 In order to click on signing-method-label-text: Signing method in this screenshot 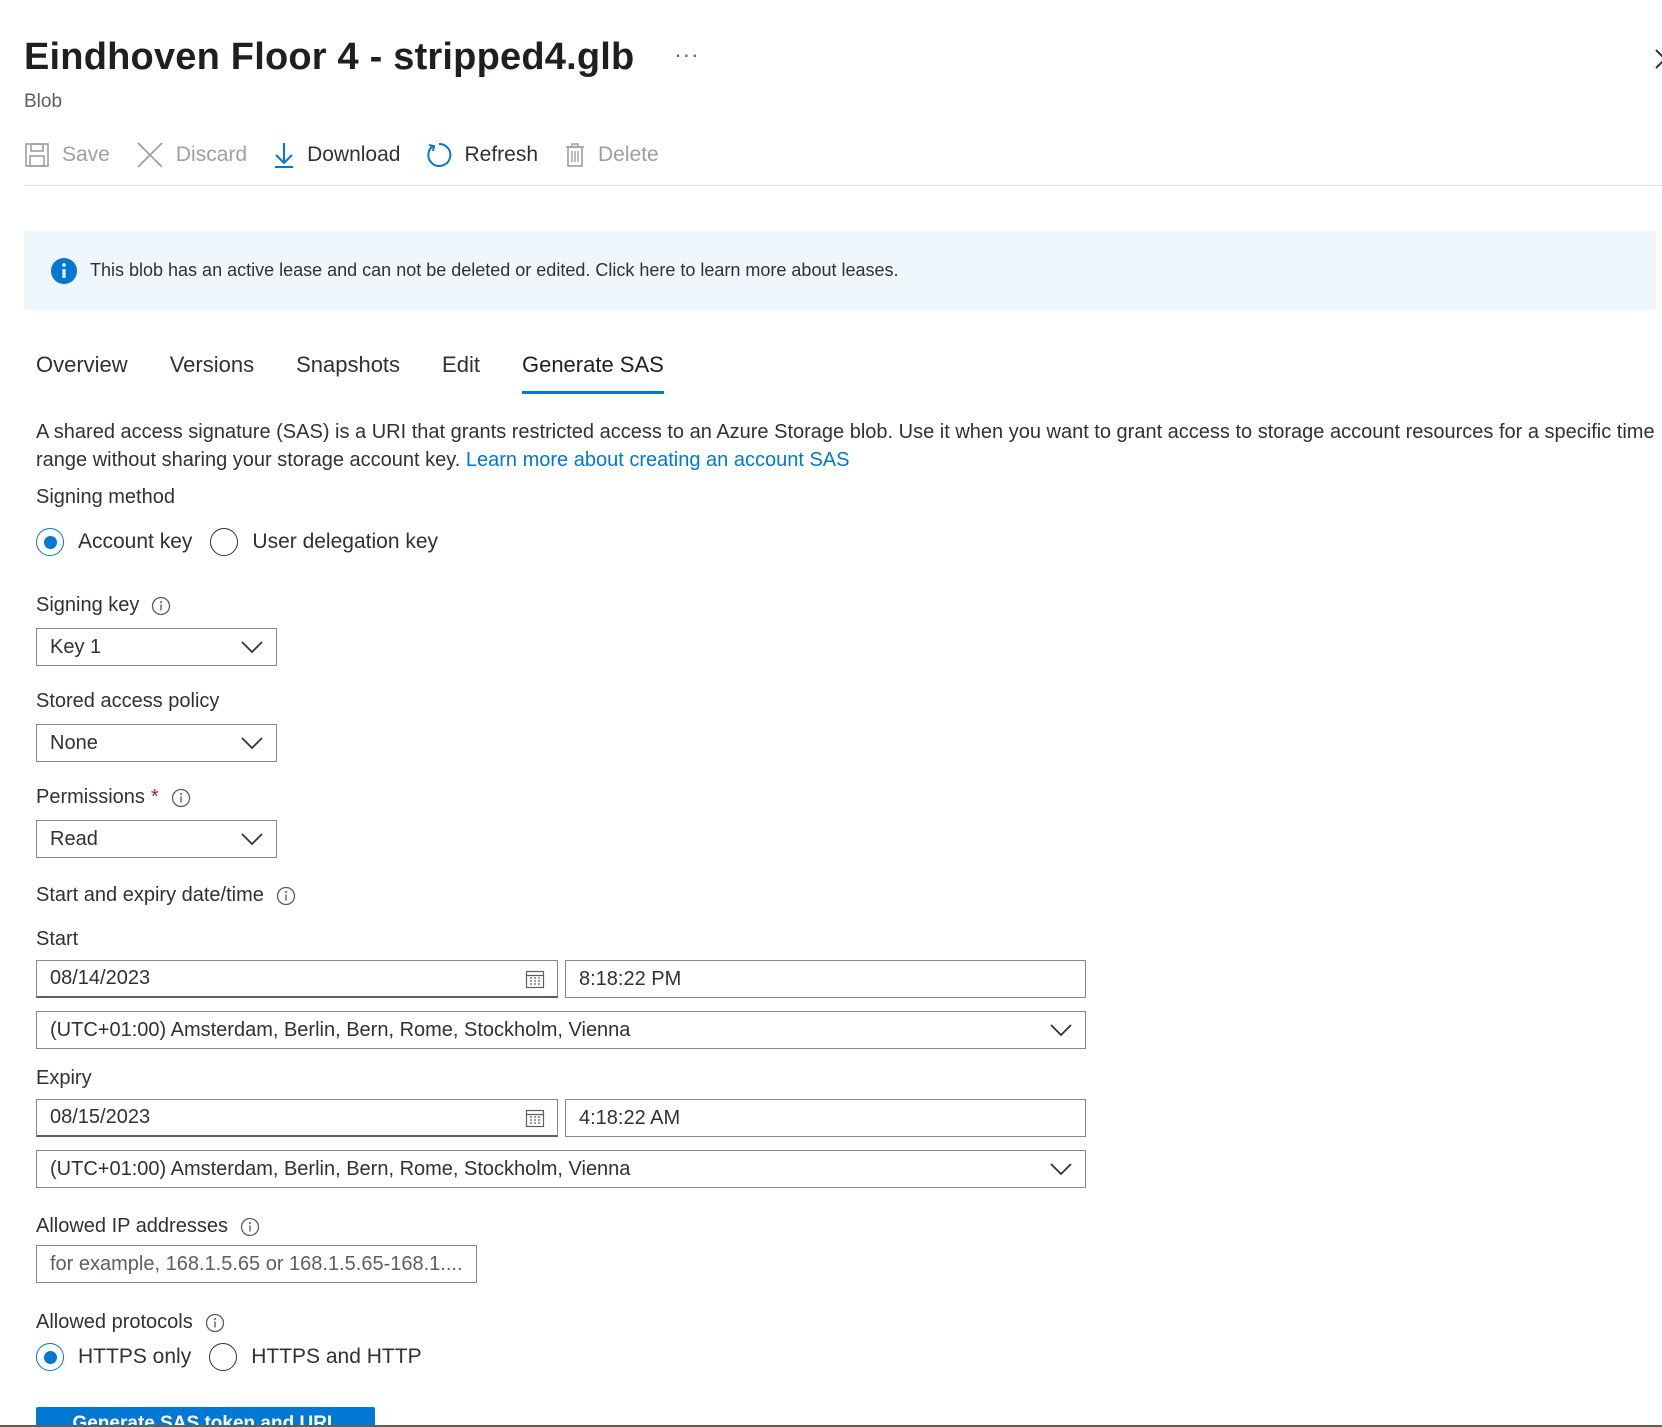, I will do `click(105, 497)`.